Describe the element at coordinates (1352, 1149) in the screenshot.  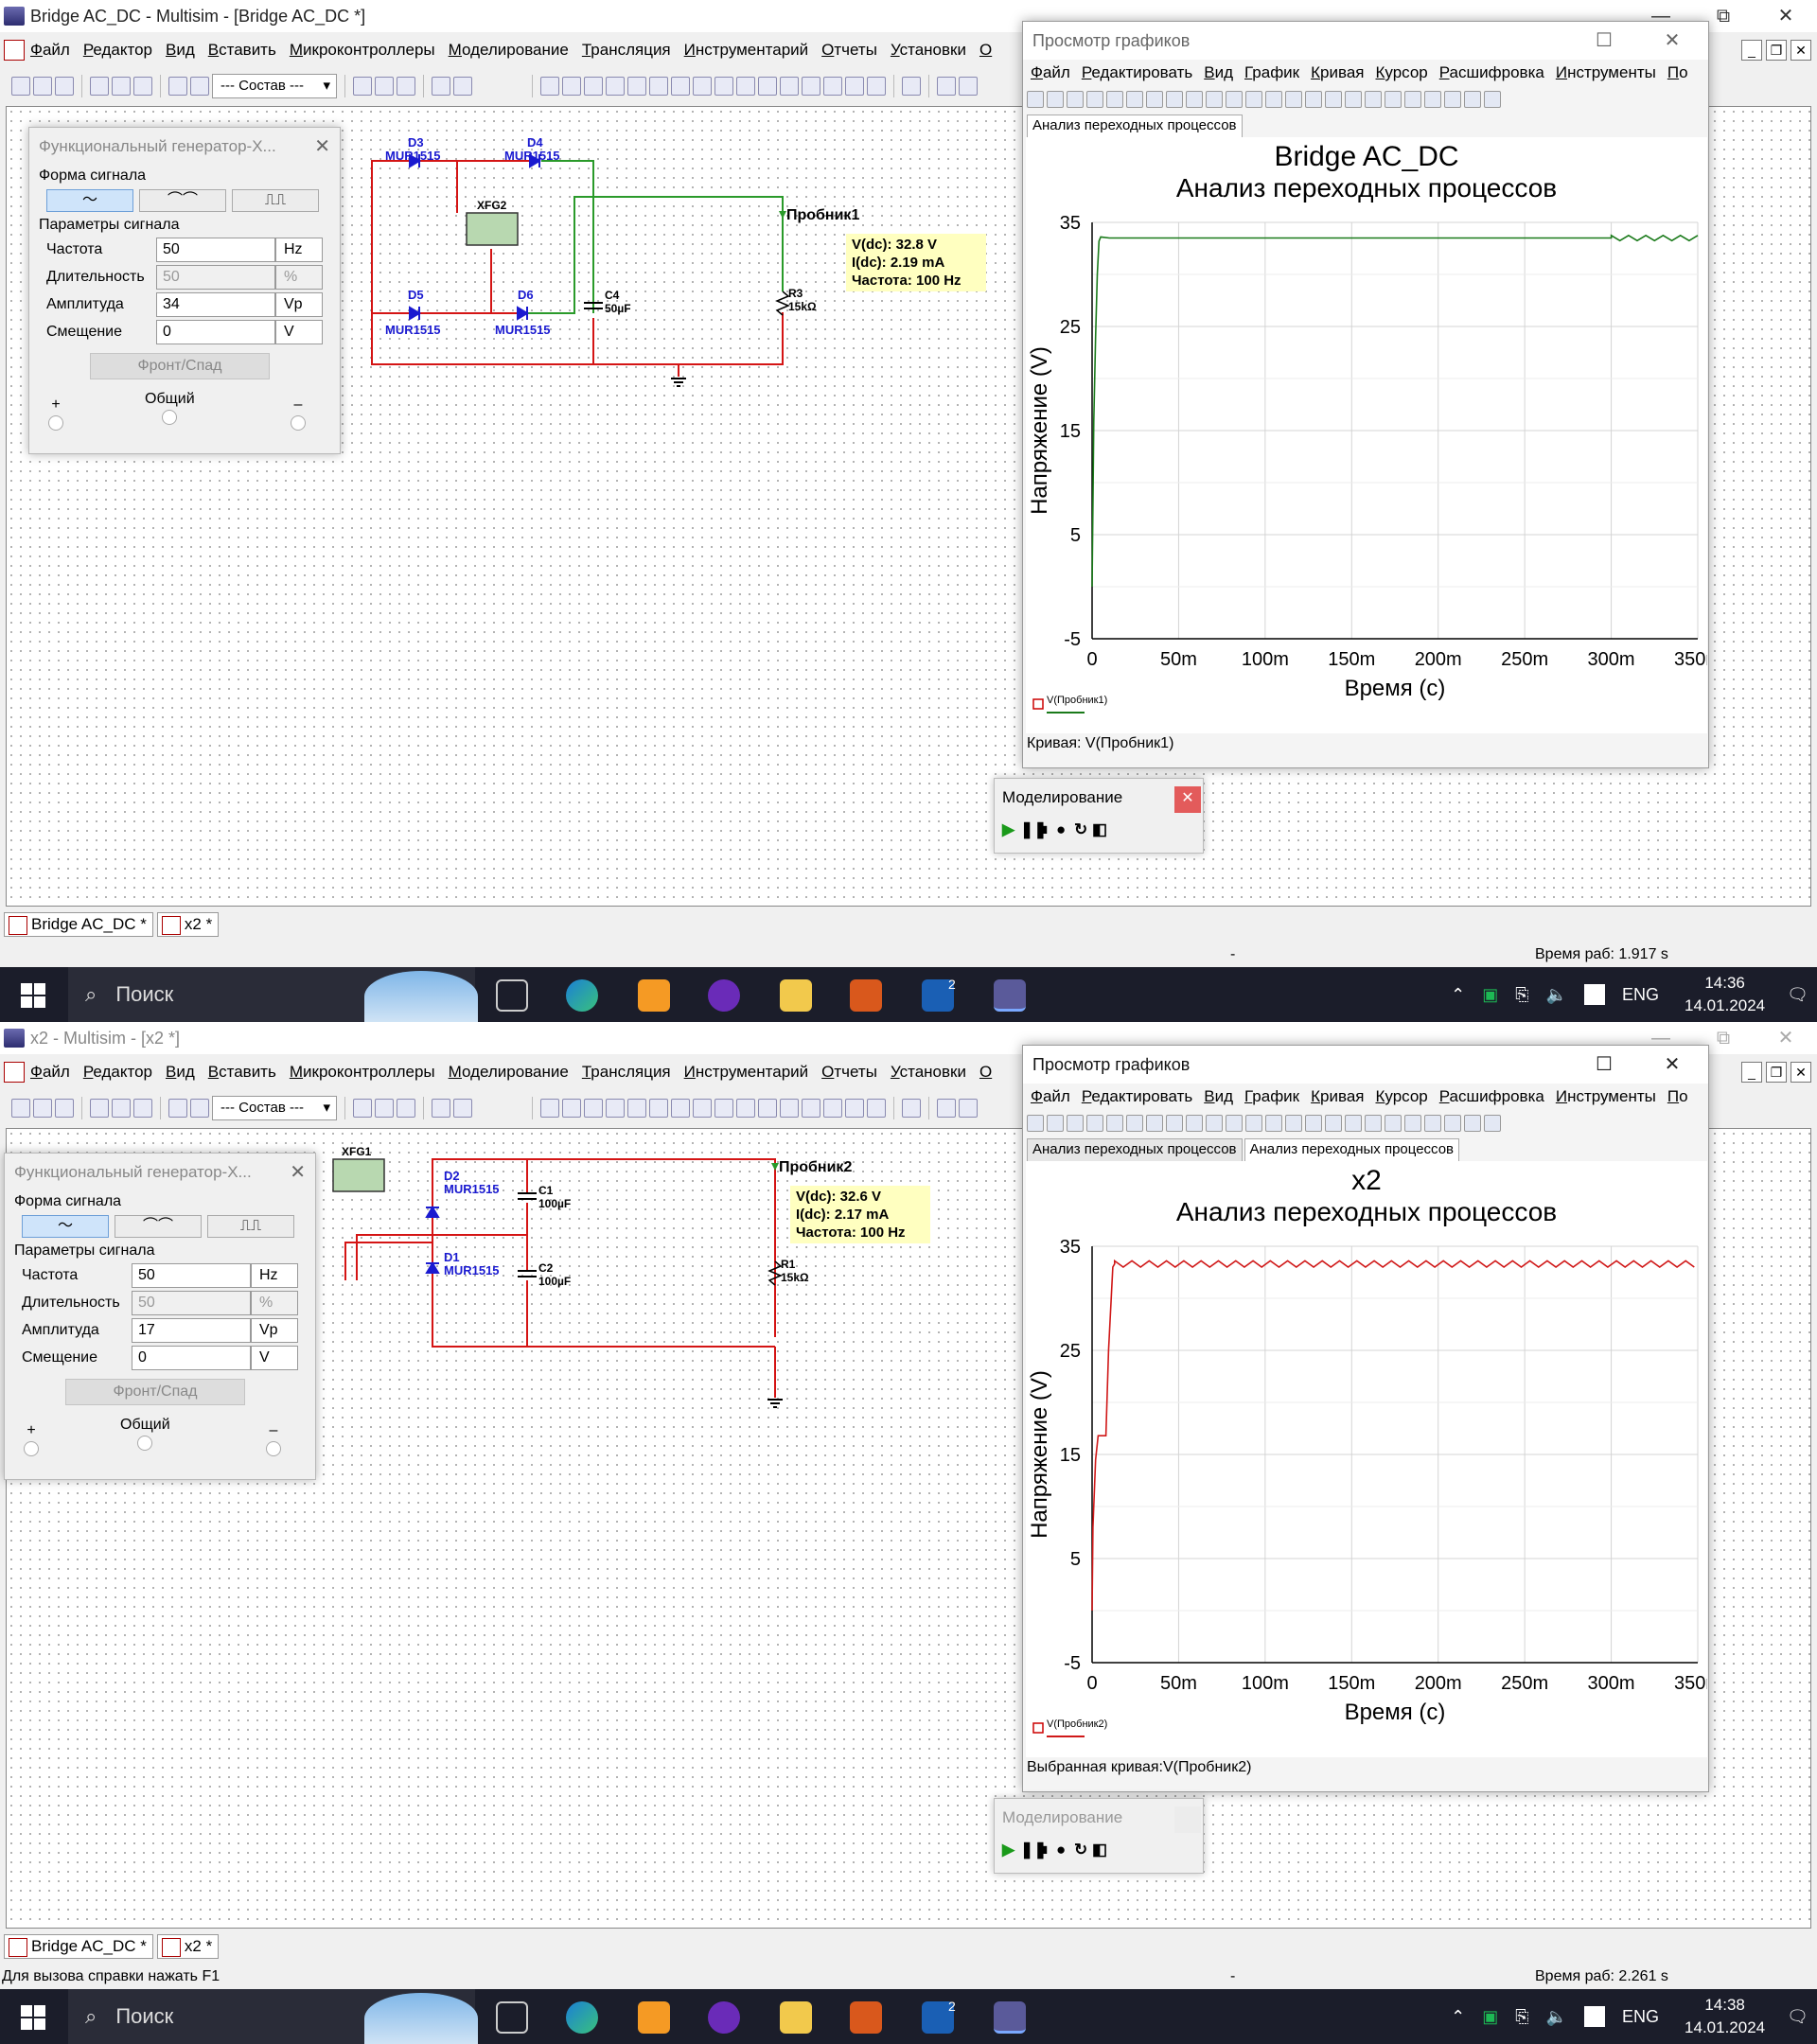
I see `tab-transient-analysis-2: Анализ переходных процессов` at that location.